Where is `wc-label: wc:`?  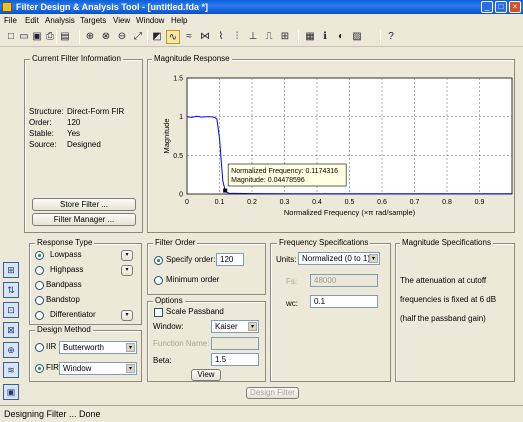 wc-label: wc: is located at coordinates (292, 303).